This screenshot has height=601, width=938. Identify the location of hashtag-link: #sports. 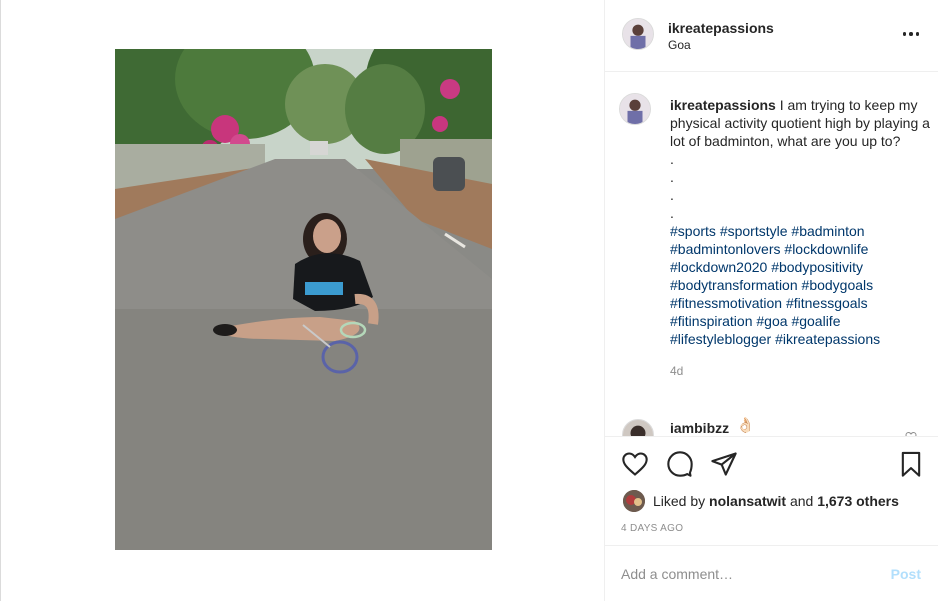
(693, 231).